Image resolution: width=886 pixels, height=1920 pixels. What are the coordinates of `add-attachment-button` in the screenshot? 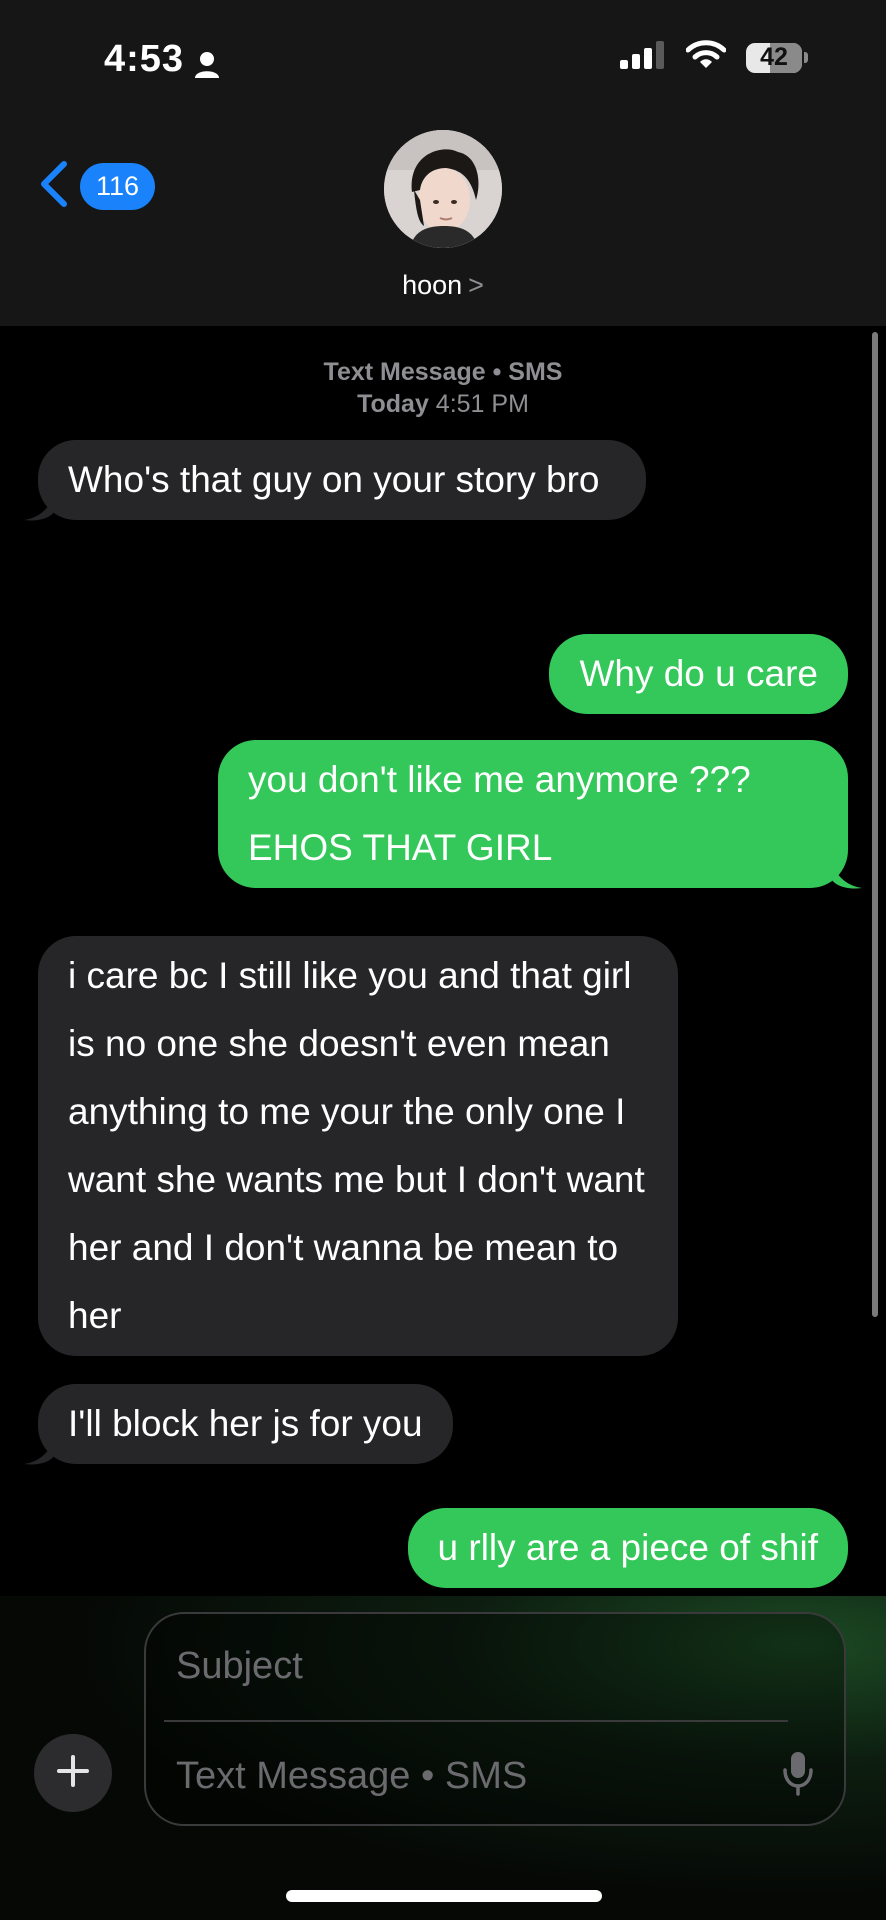 It's located at (73, 1773).